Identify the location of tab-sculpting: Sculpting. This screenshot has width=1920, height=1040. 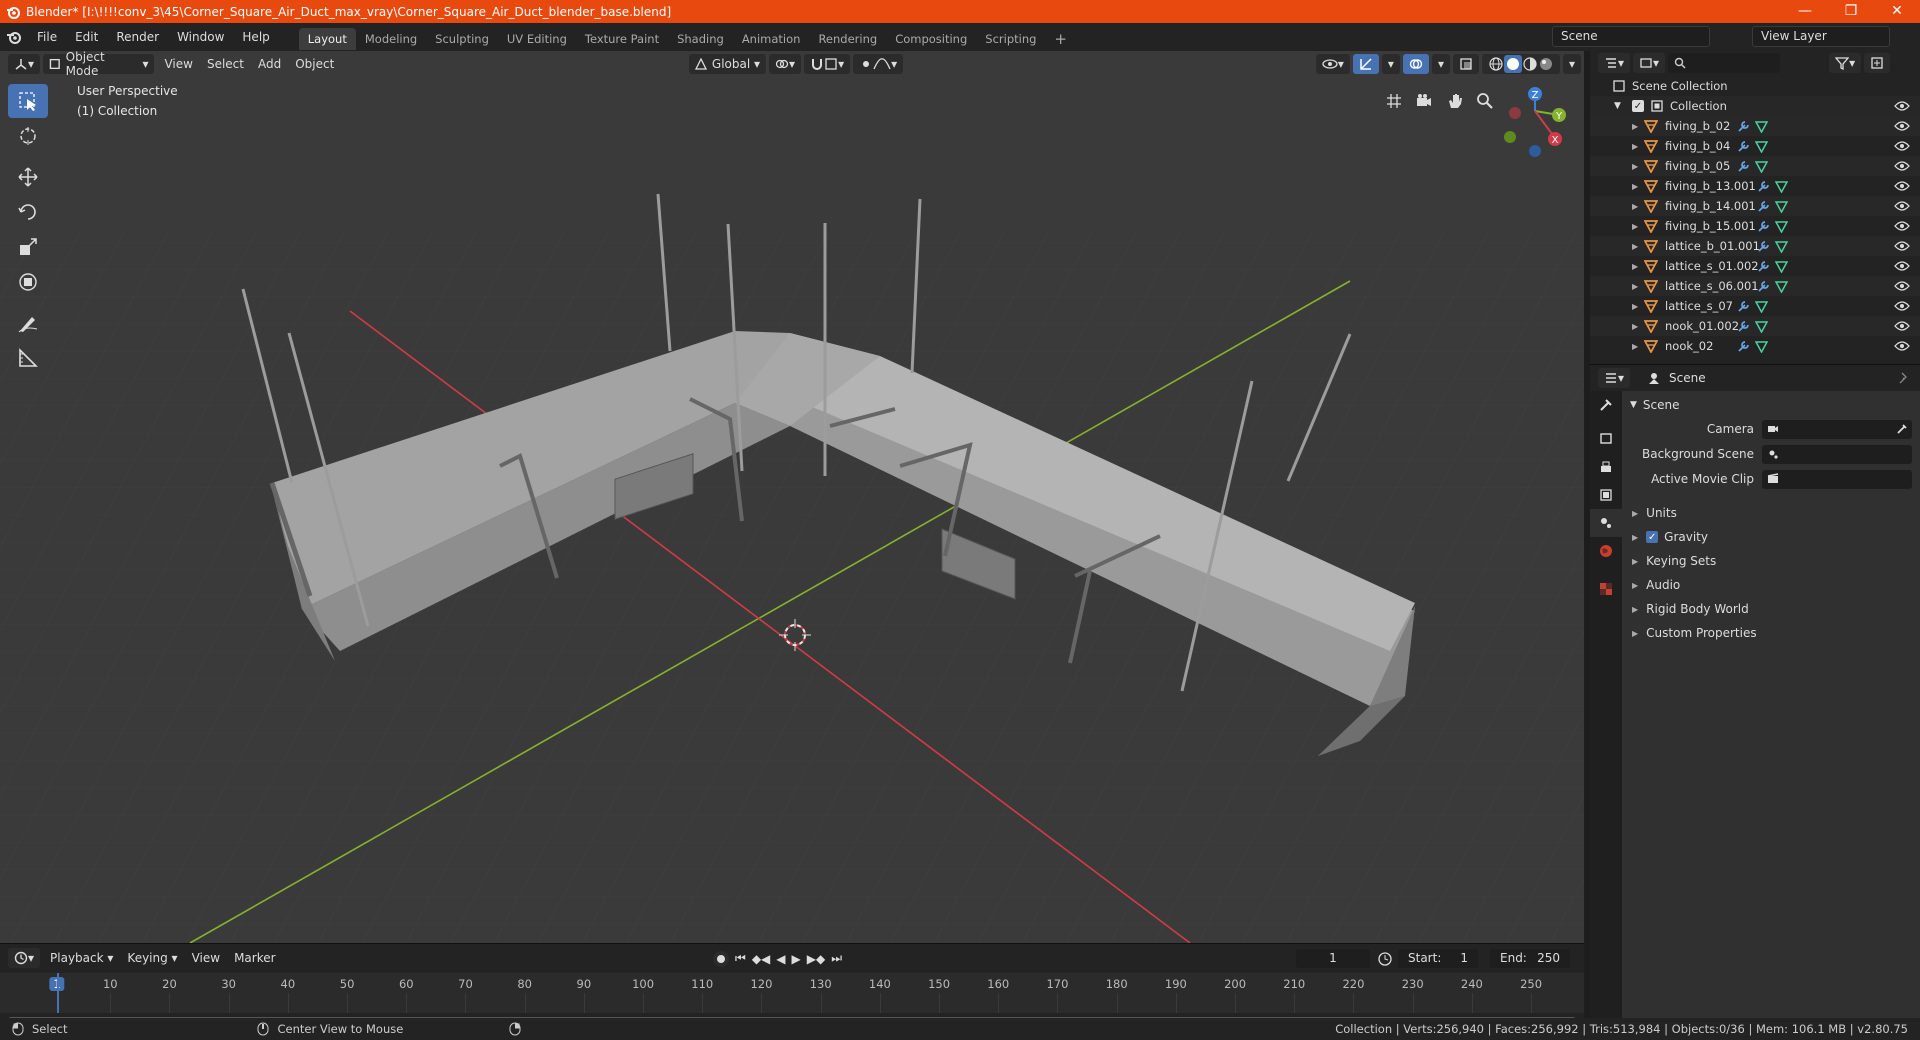
(462, 39).